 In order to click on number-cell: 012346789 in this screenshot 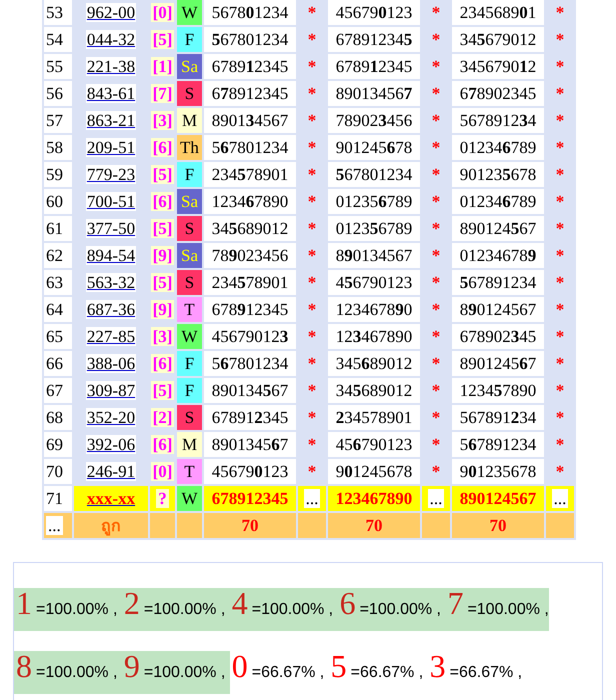, I will do `click(498, 255)`.